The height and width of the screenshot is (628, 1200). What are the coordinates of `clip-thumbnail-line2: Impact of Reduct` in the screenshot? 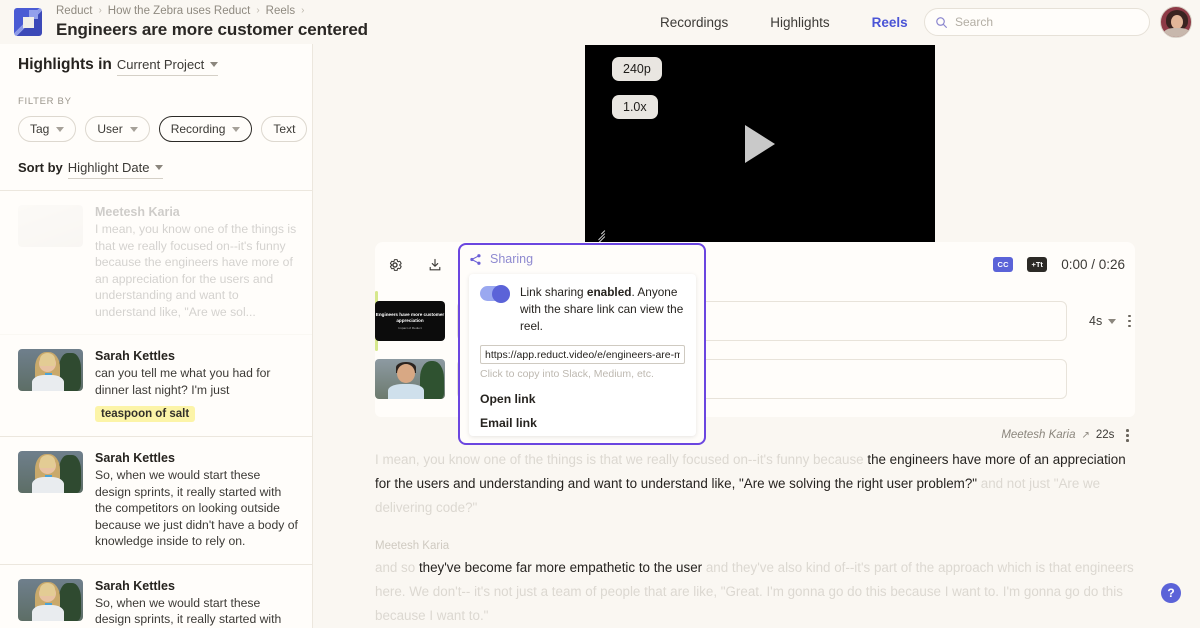 It's located at (410, 328).